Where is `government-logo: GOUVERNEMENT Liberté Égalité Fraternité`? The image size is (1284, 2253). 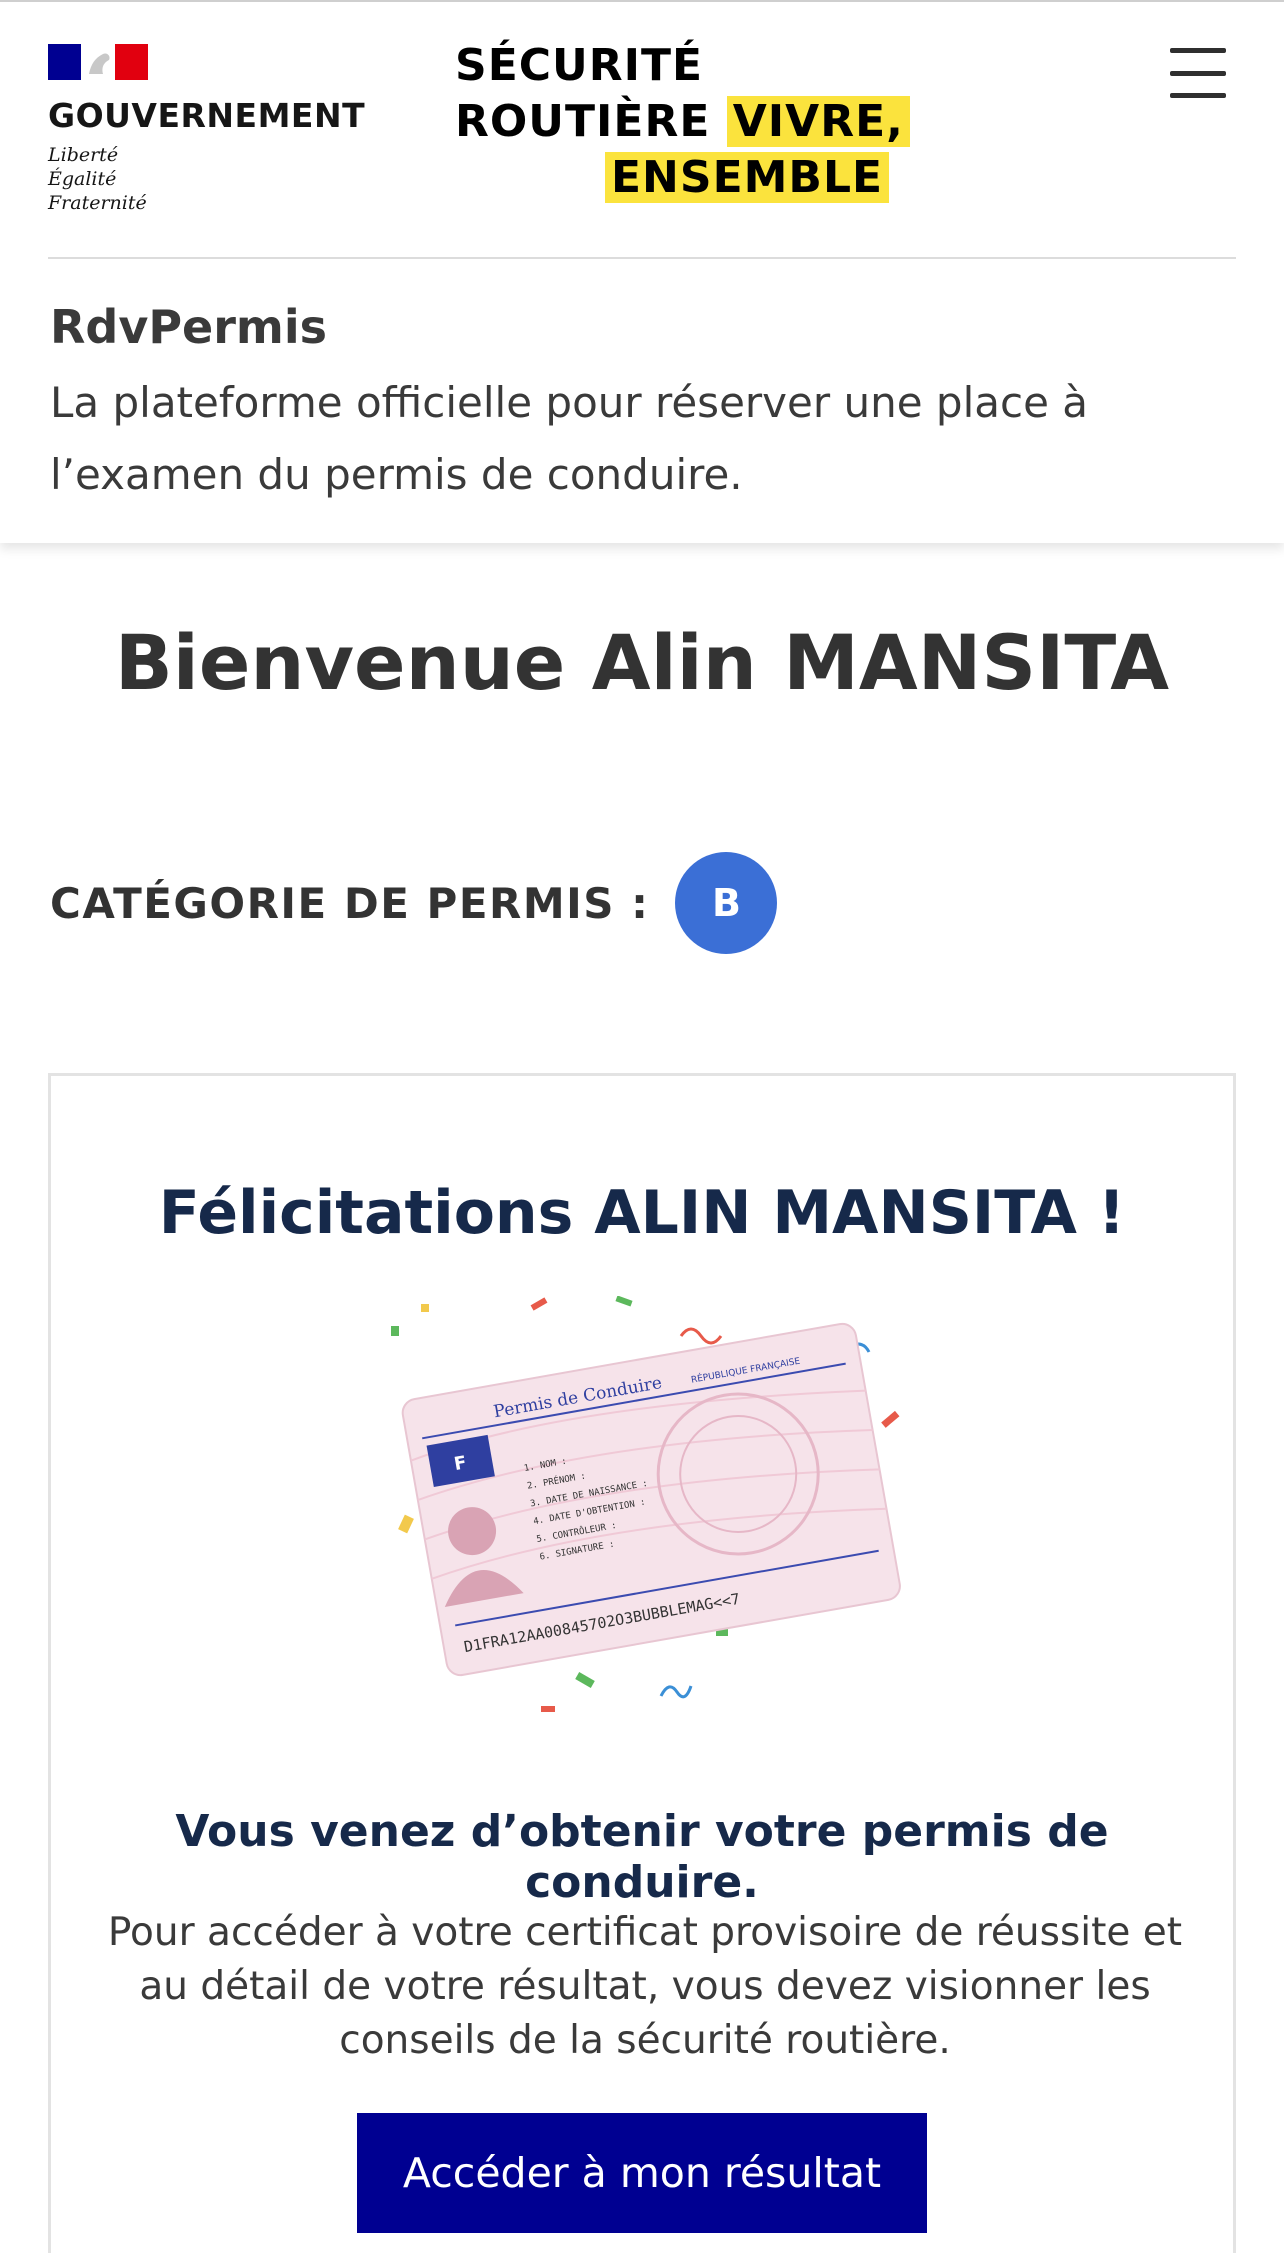 government-logo: GOUVERNEMENT Liberté Égalité Fraternité is located at coordinates (206, 129).